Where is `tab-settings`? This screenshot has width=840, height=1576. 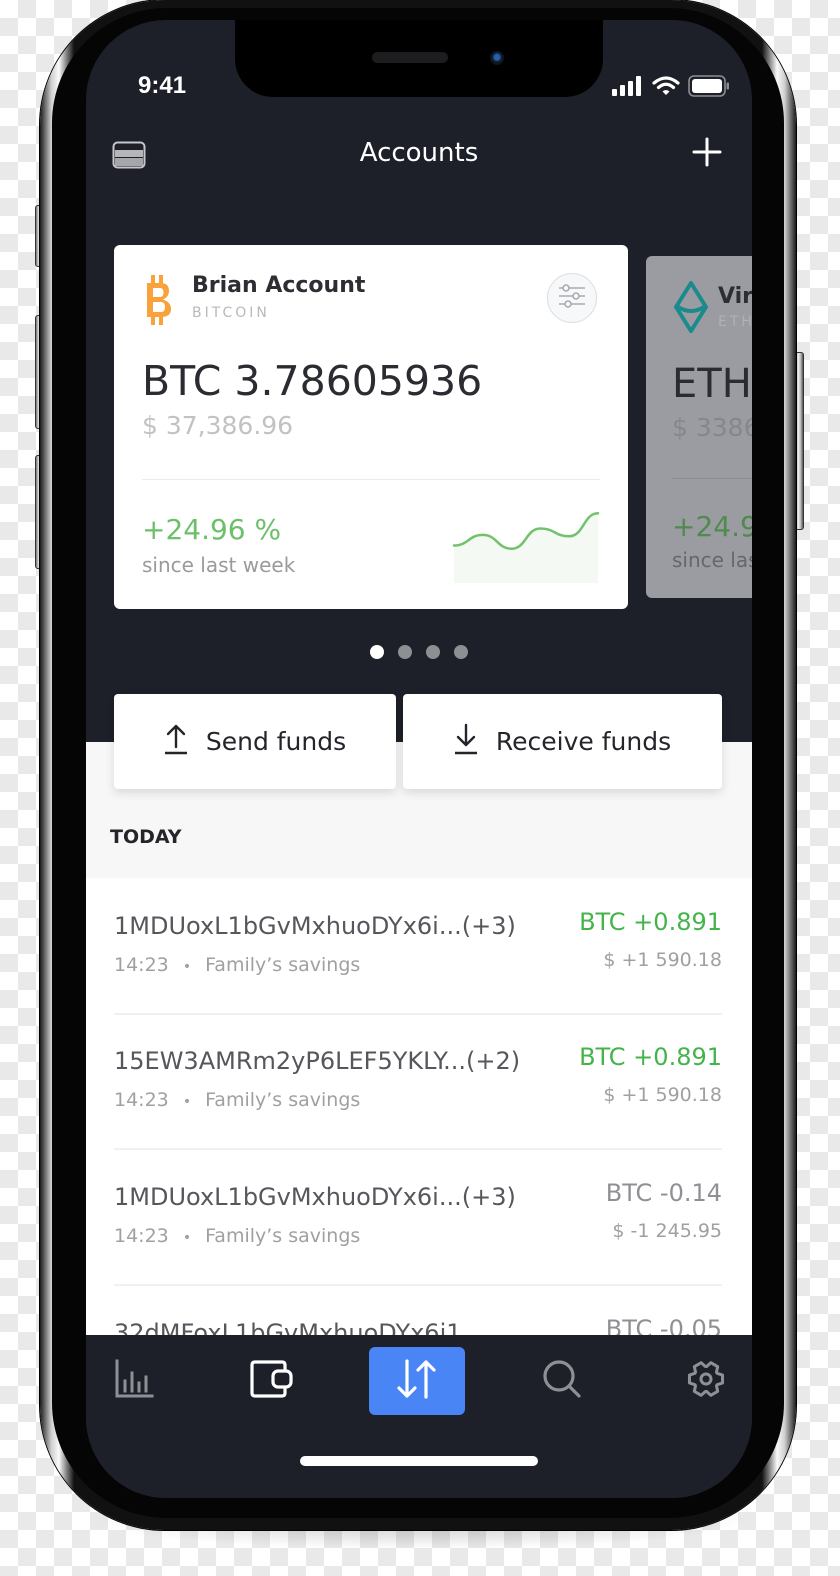
tab-settings is located at coordinates (705, 1381).